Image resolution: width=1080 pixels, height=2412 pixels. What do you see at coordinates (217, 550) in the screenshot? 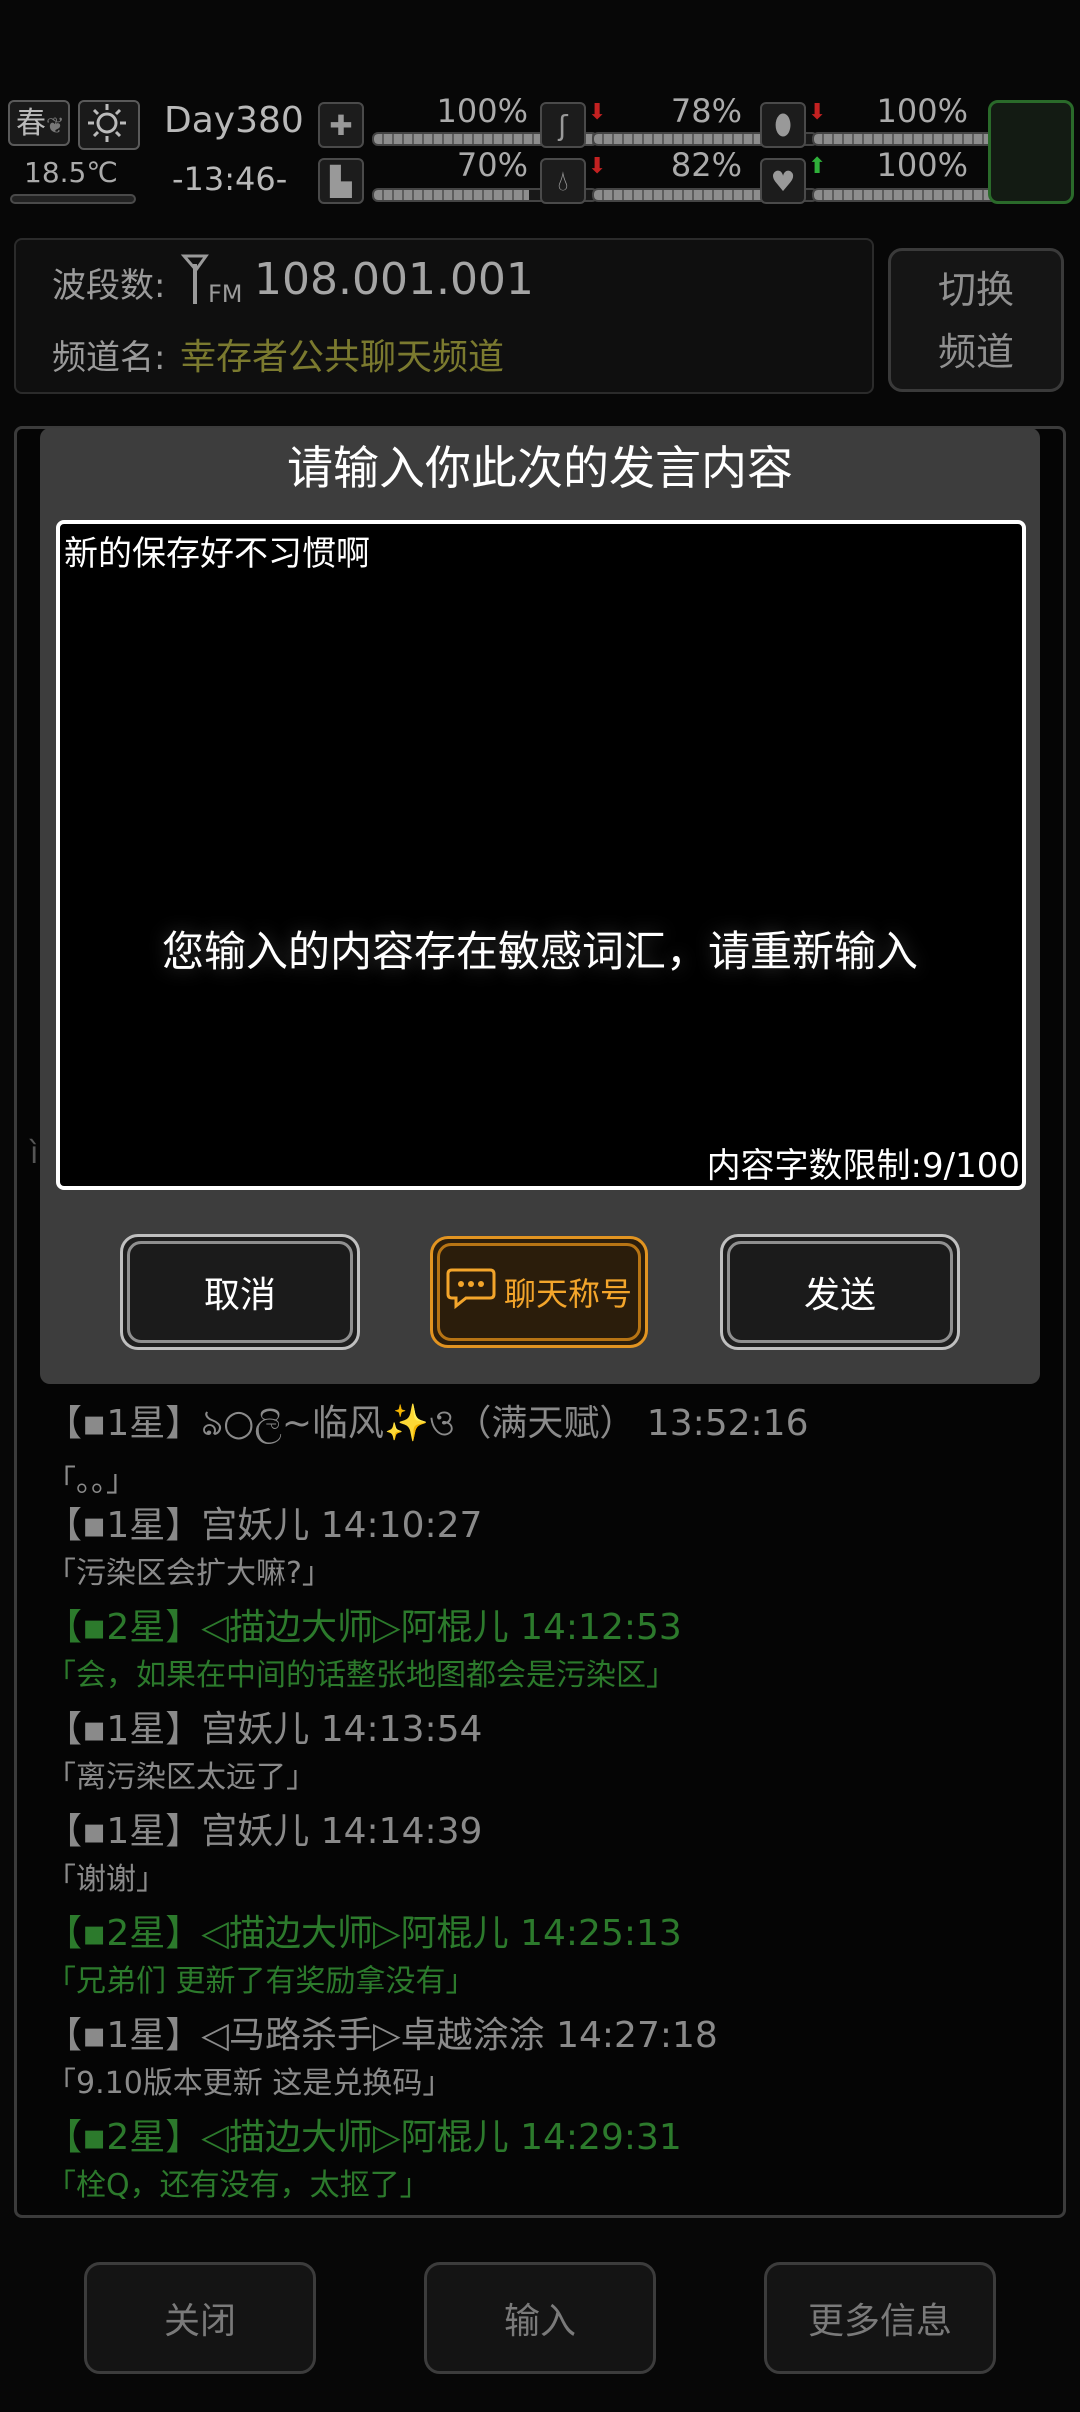
I see `message-input-value: 新的保存好不习惯啊` at bounding box center [217, 550].